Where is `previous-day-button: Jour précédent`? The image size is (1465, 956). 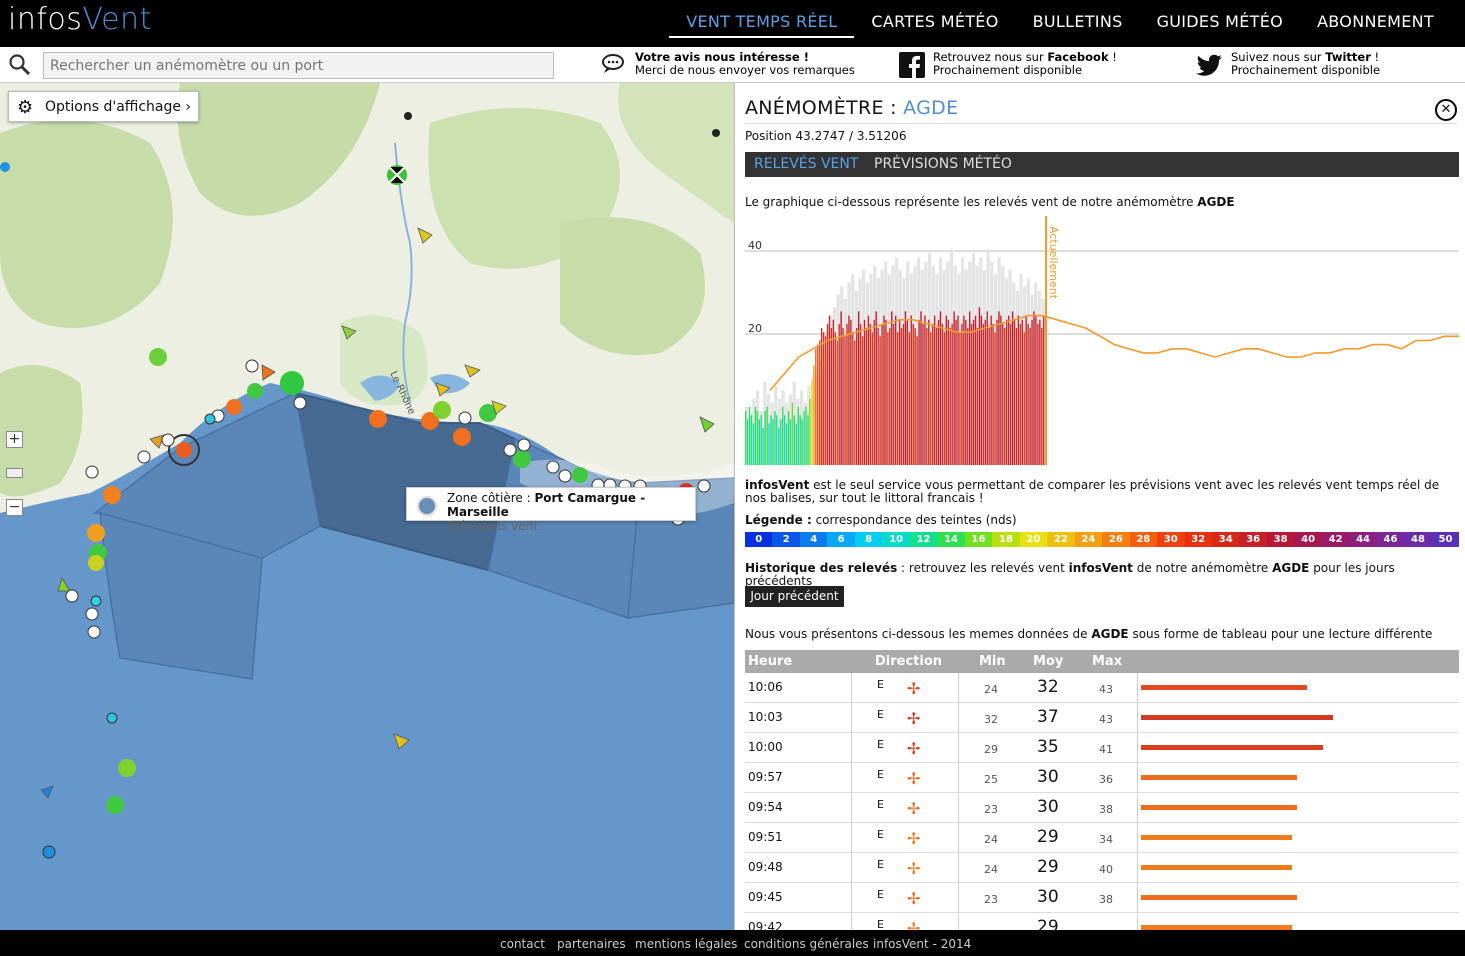
previous-day-button: Jour précédent is located at coordinates (794, 596).